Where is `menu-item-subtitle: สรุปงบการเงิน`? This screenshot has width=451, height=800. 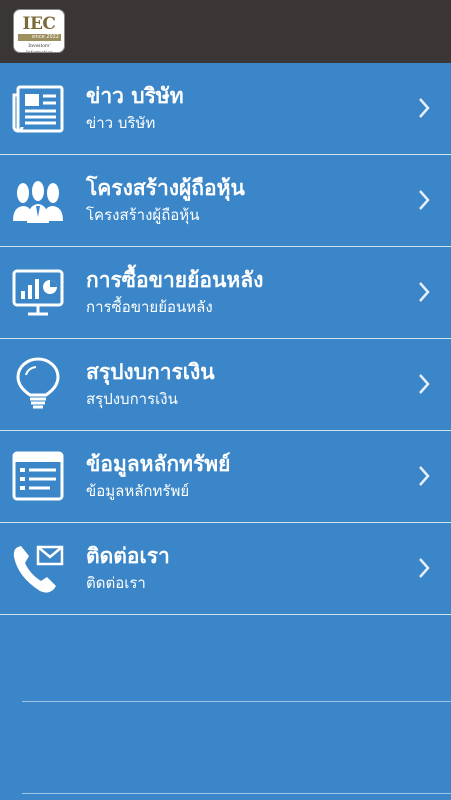
menu-item-subtitle: สรุปงบการเงิน is located at coordinates (132, 399).